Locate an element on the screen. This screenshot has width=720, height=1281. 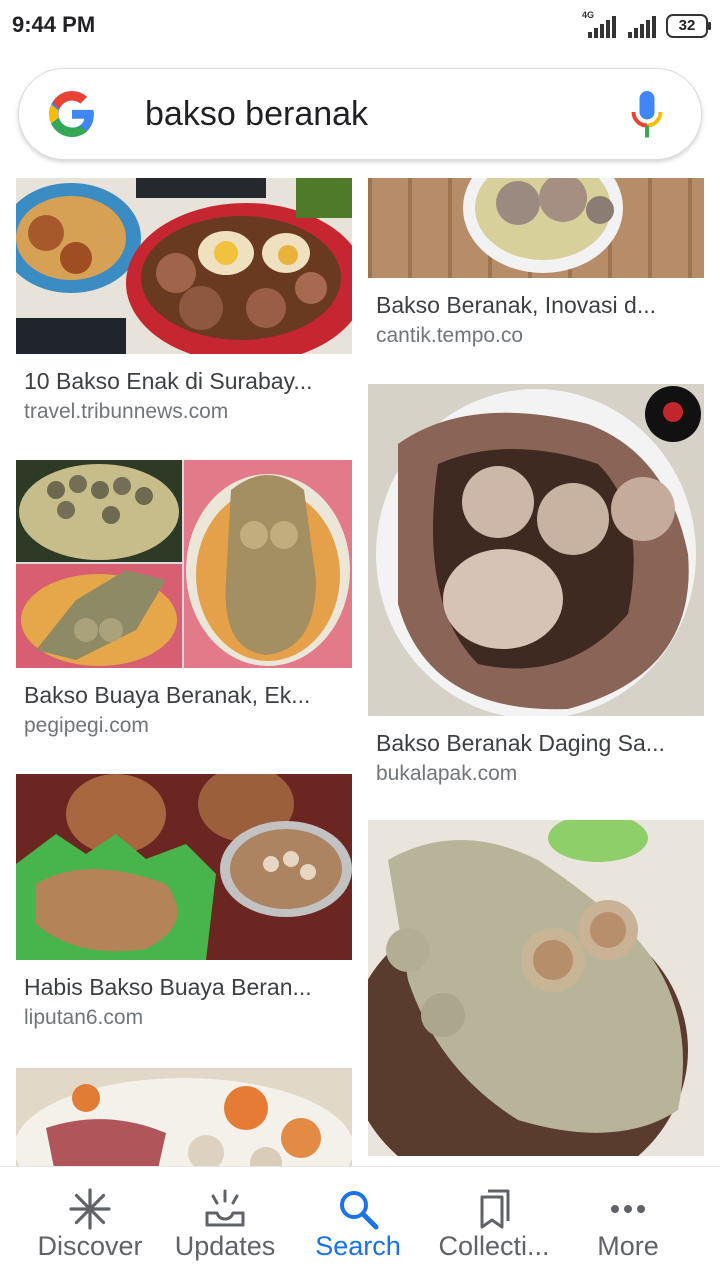
google-logo-icon is located at coordinates (72, 114).